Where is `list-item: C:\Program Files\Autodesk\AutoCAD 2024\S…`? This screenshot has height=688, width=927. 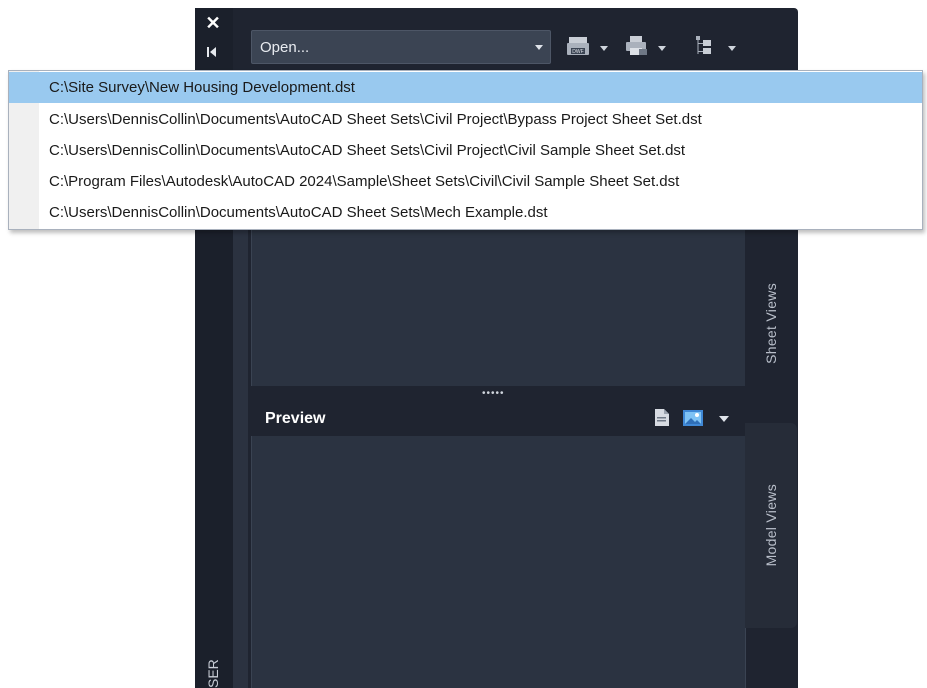
list-item: C:\Program Files\Autodesk\AutoCAD 2024\S… is located at coordinates (465, 181).